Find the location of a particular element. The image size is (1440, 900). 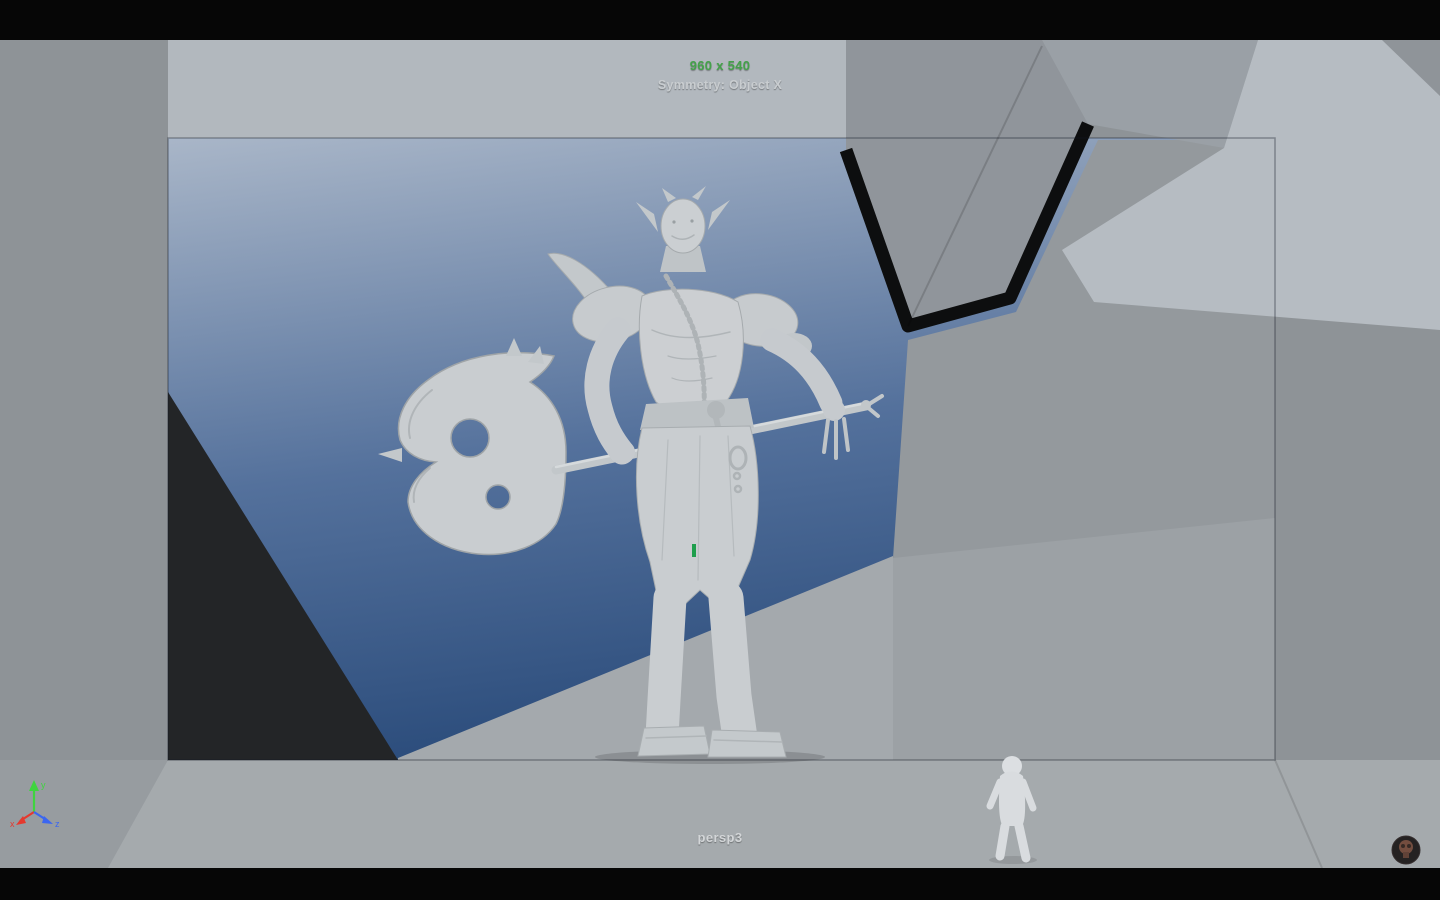

logo-emblem is located at coordinates (1406, 847).